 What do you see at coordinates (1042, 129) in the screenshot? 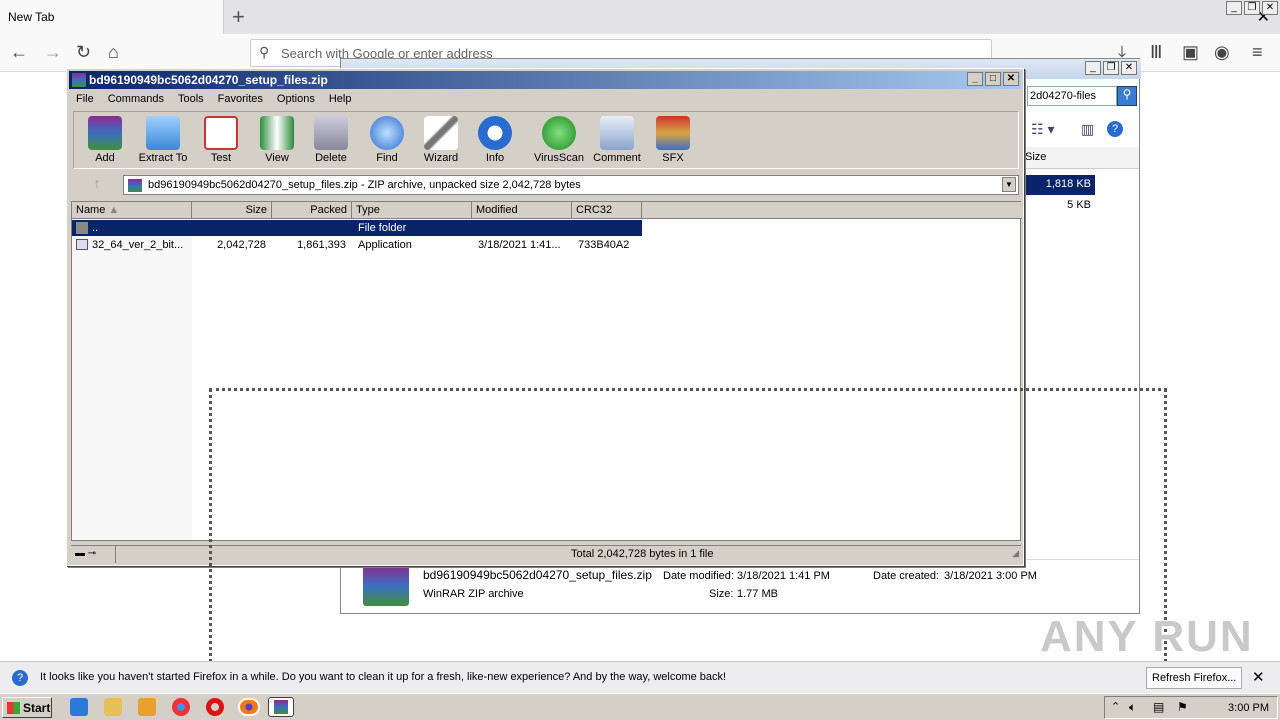
I see `view-options-icon: ☷ ▾` at bounding box center [1042, 129].